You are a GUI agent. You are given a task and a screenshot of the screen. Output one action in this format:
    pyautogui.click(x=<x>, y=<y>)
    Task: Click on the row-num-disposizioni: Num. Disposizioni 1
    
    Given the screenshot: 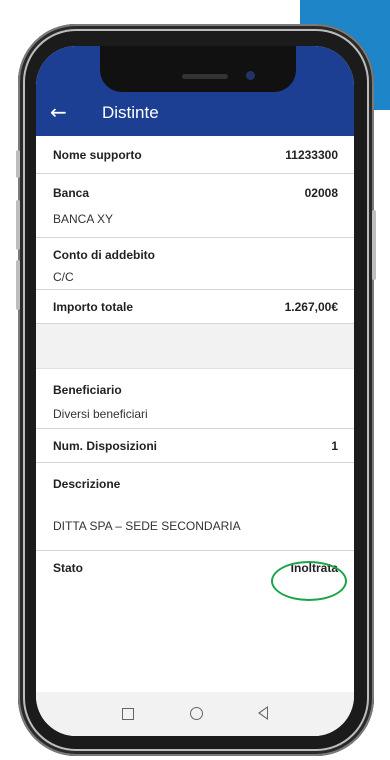 What is the action you would take?
    pyautogui.click(x=195, y=446)
    